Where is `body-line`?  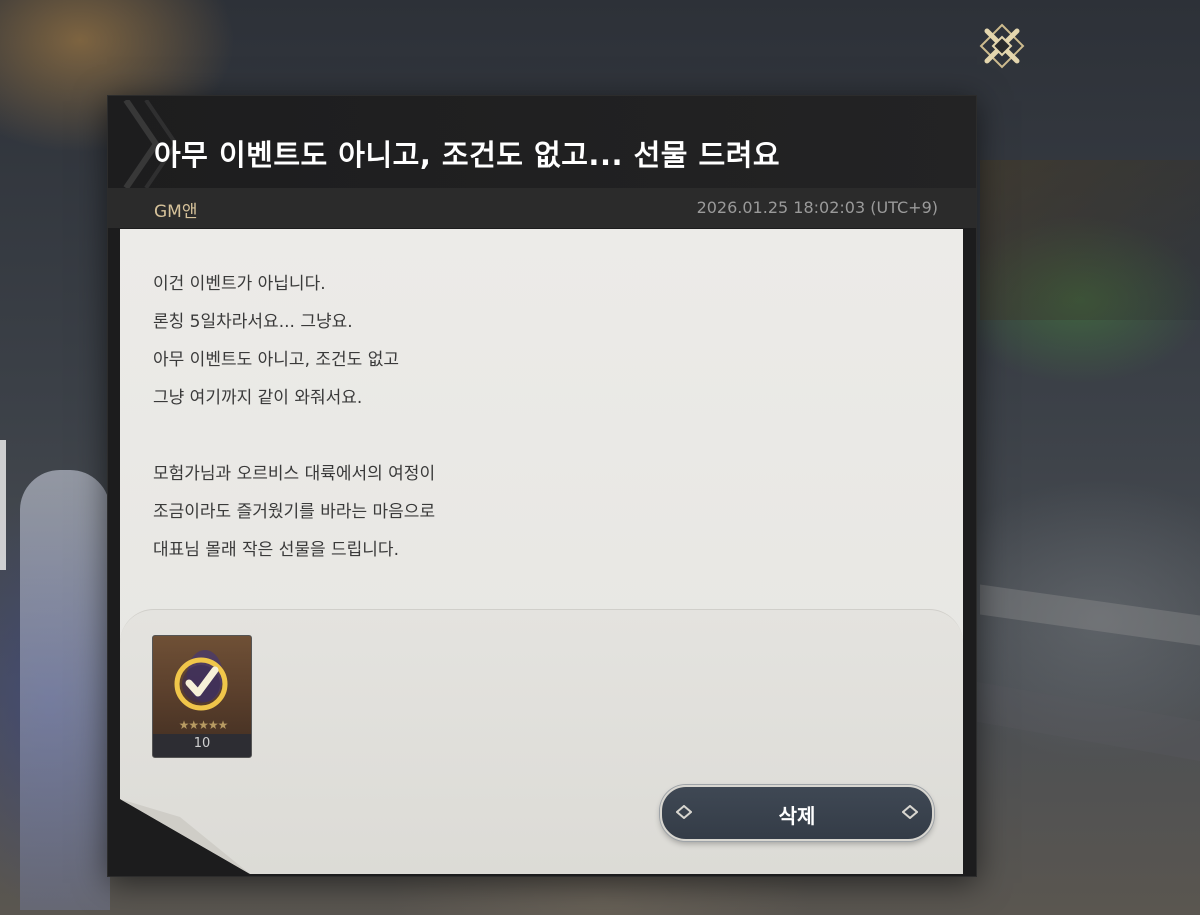
body-line is located at coordinates (294, 436).